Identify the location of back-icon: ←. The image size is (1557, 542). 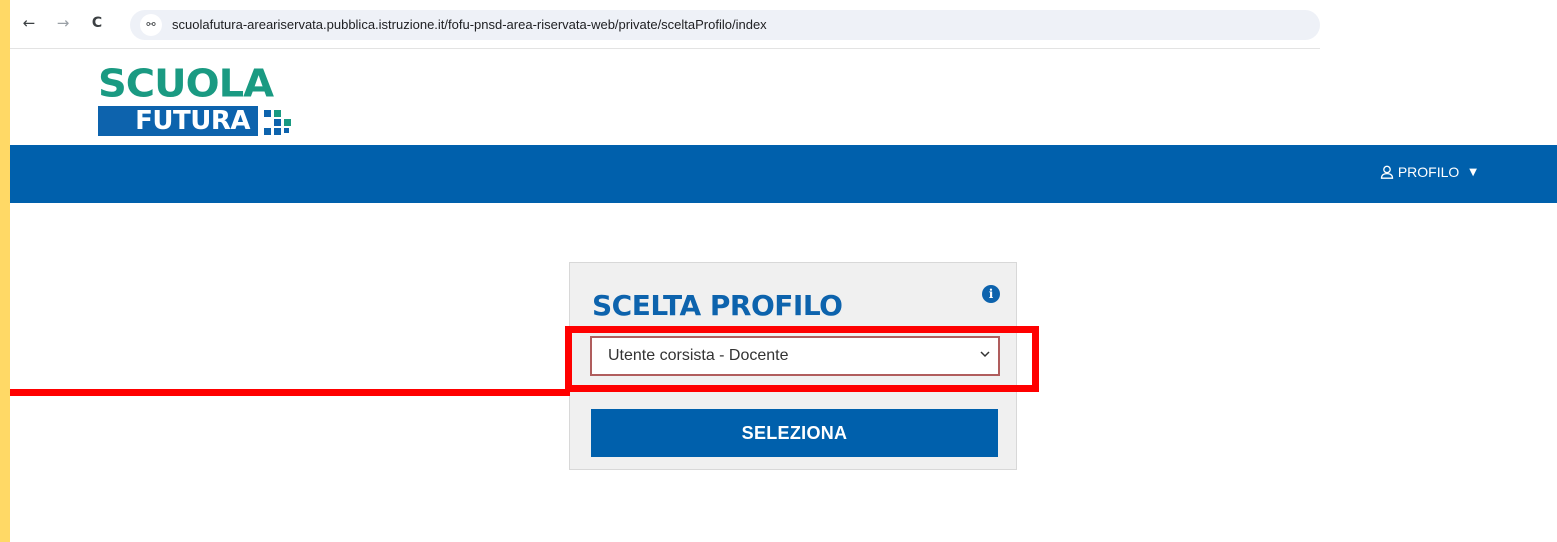
(29, 23).